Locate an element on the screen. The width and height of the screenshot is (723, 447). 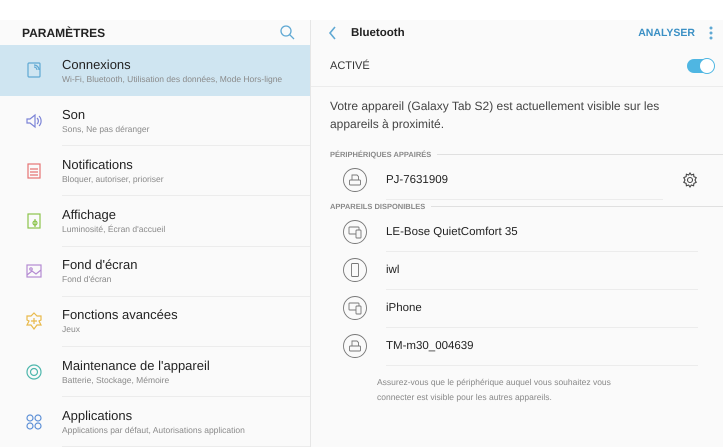
item-label: Fonctions avancées is located at coordinates (120, 314).